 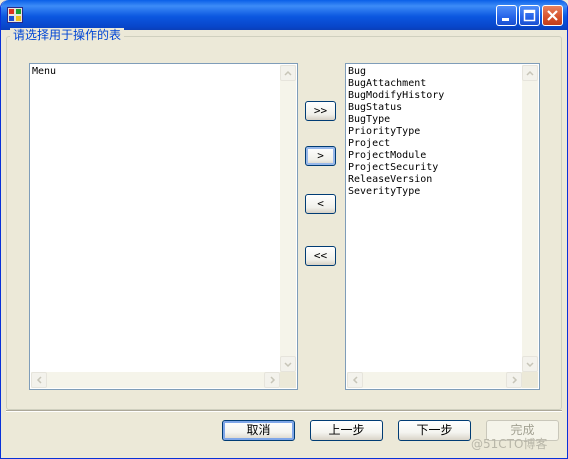 I want to click on footer-separator, so click(x=284, y=411).